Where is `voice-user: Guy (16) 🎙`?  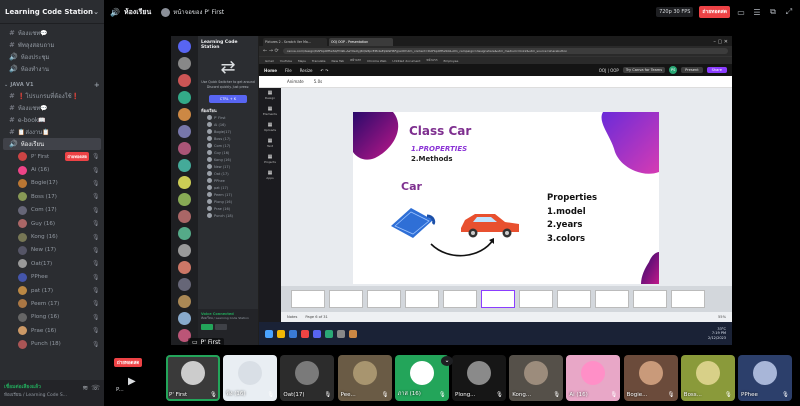 voice-user: Guy (16) 🎙 is located at coordinates (52, 223).